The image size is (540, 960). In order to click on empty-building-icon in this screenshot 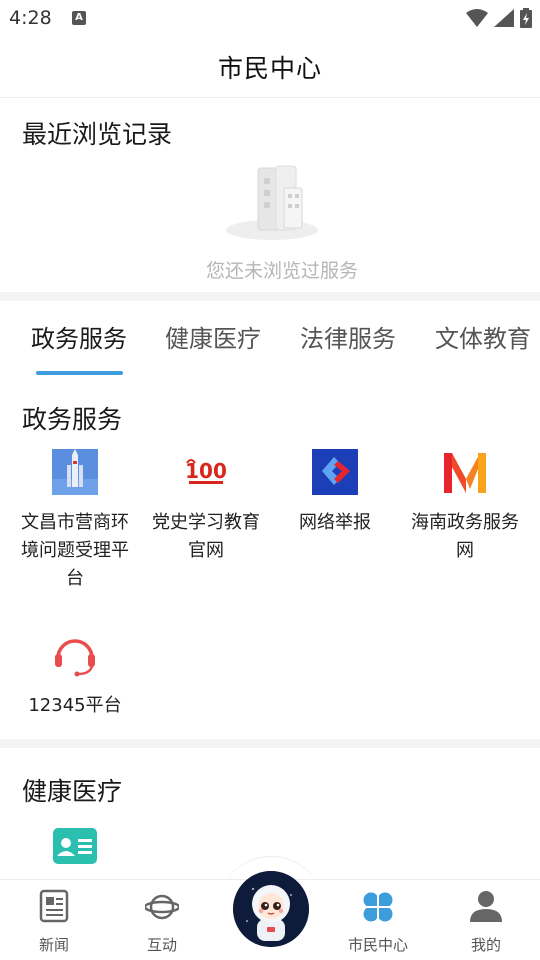, I will do `click(272, 202)`.